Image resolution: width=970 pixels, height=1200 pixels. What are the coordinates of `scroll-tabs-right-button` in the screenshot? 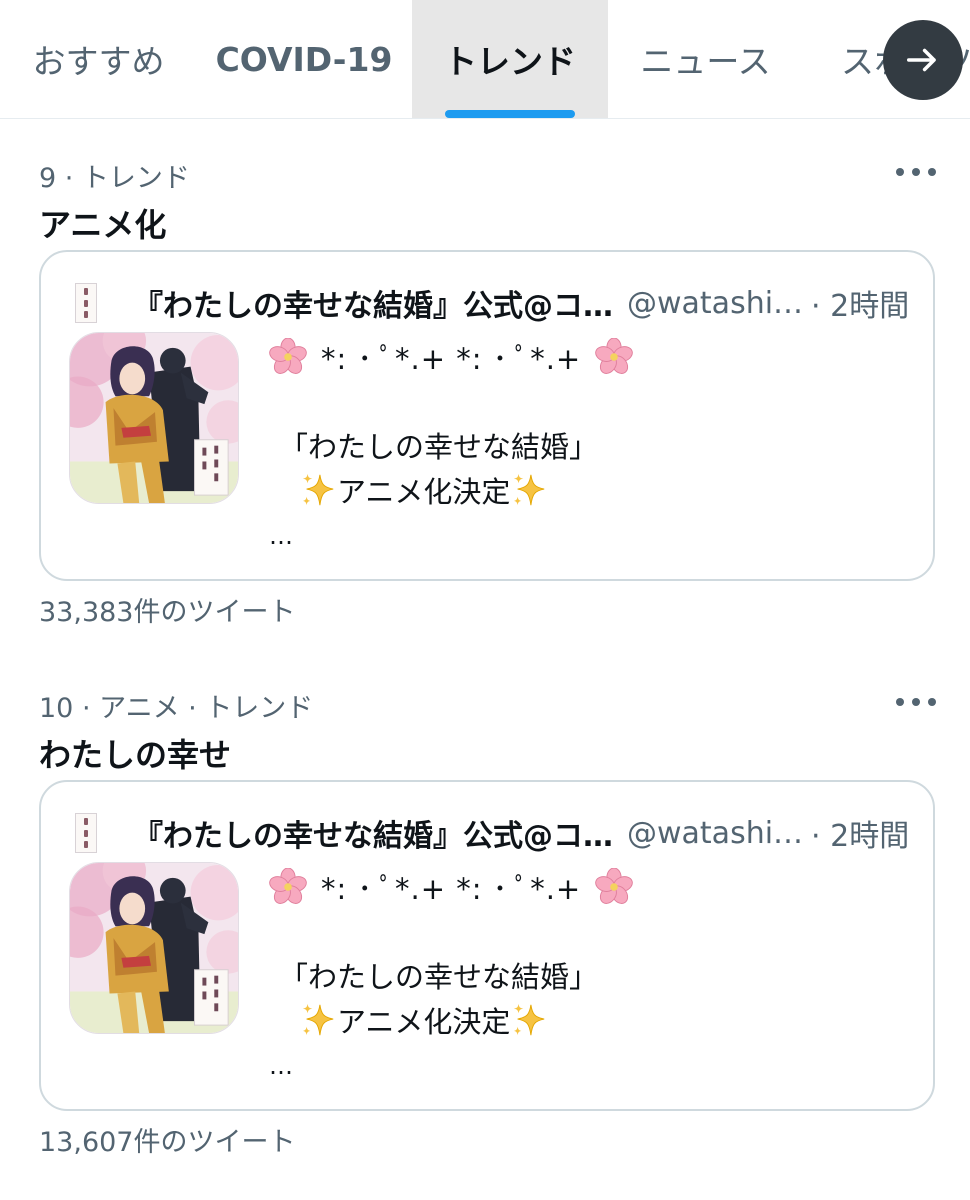 It's located at (923, 60).